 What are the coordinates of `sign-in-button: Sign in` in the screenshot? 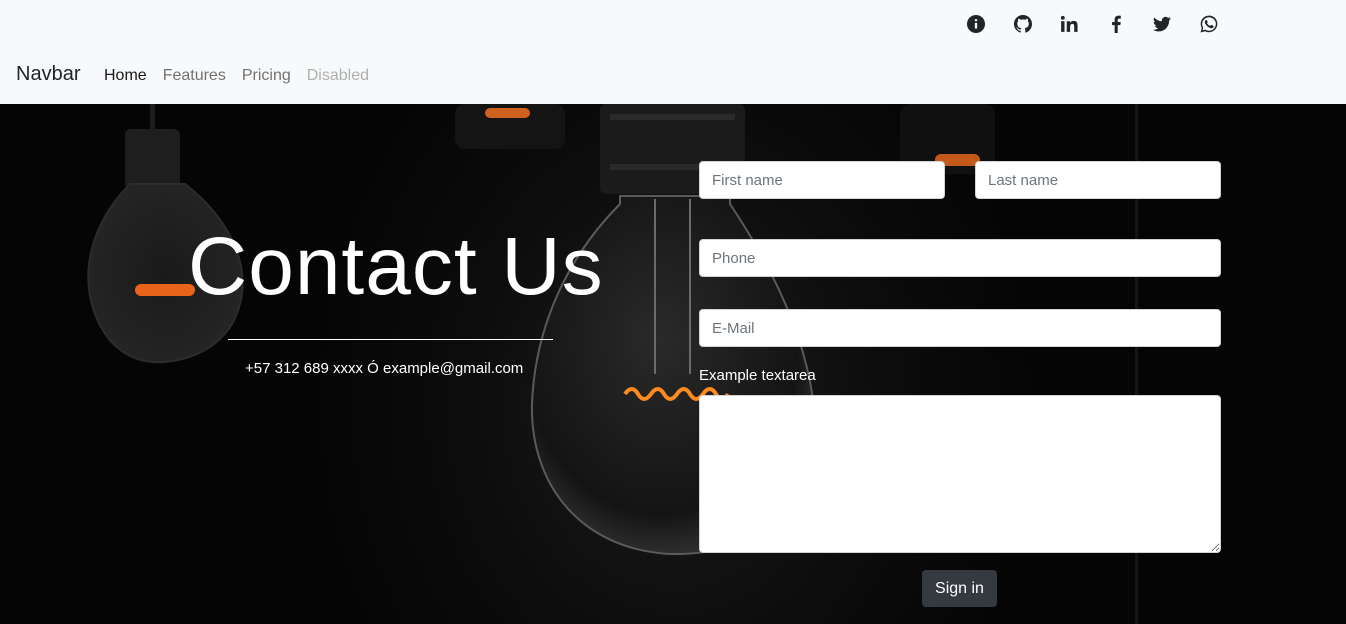 It's located at (959, 588).